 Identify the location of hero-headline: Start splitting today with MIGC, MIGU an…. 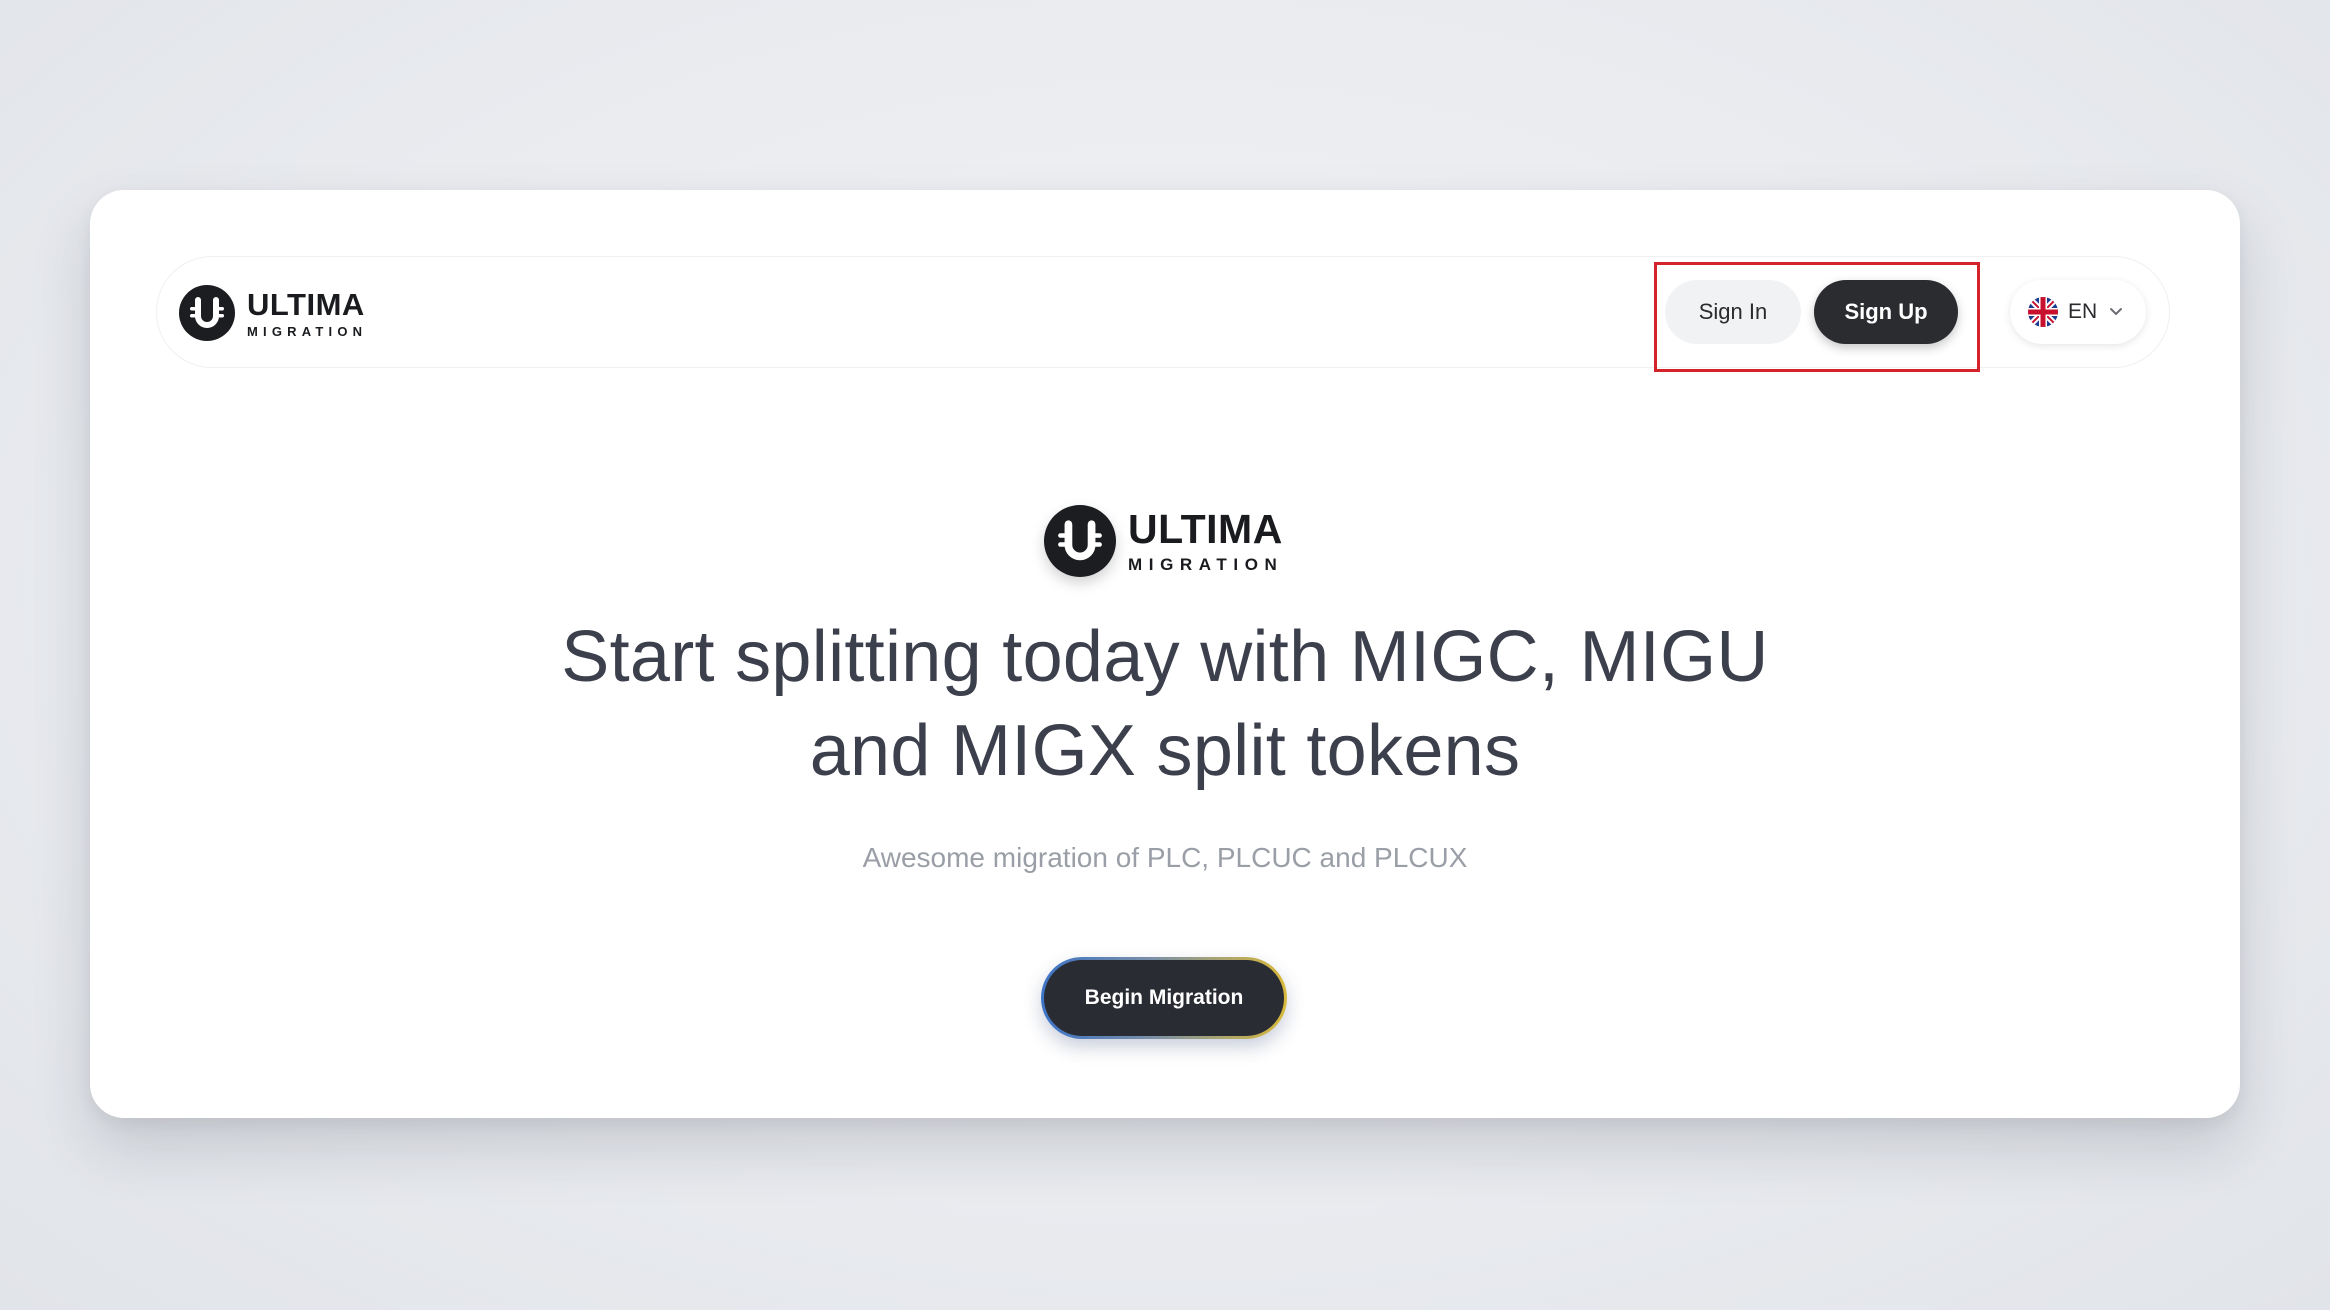
(1165, 704).